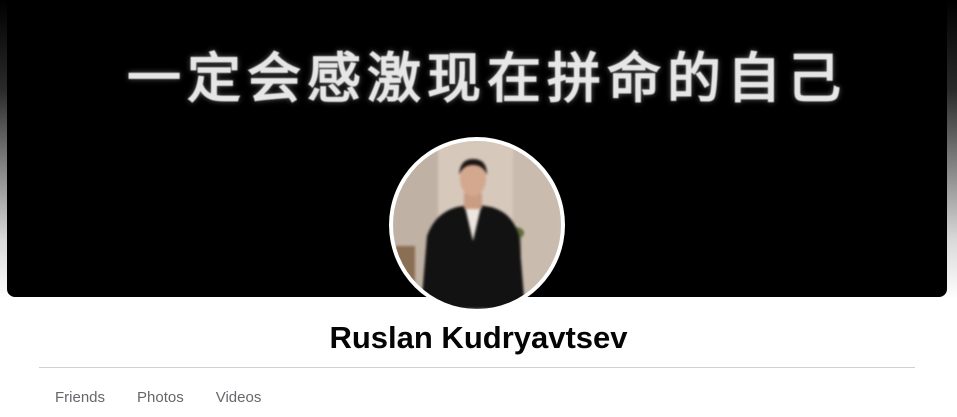 This screenshot has width=957, height=417. Describe the element at coordinates (477, 367) in the screenshot. I see `profile-divider` at that location.